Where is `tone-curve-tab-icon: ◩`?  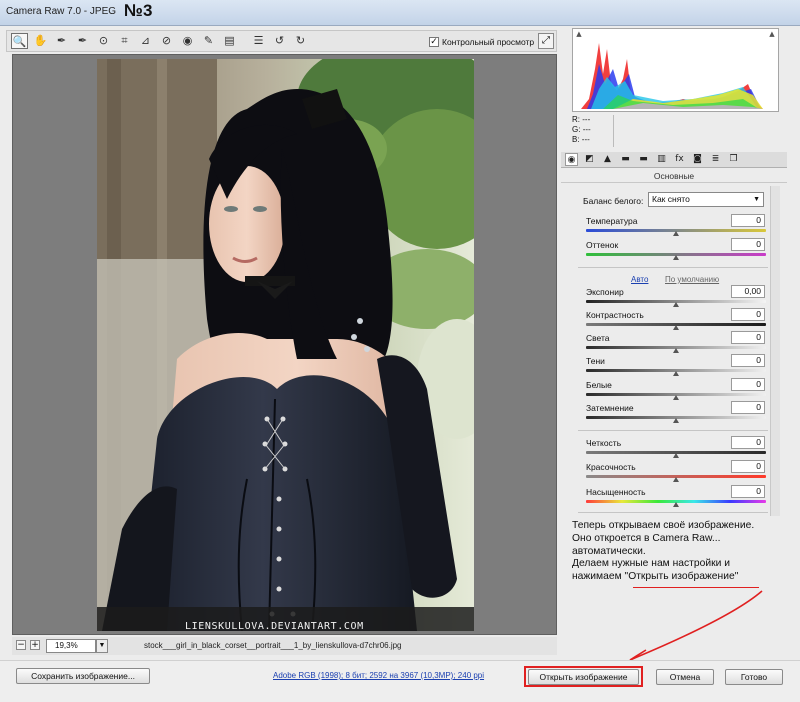 tone-curve-tab-icon: ◩ is located at coordinates (589, 159).